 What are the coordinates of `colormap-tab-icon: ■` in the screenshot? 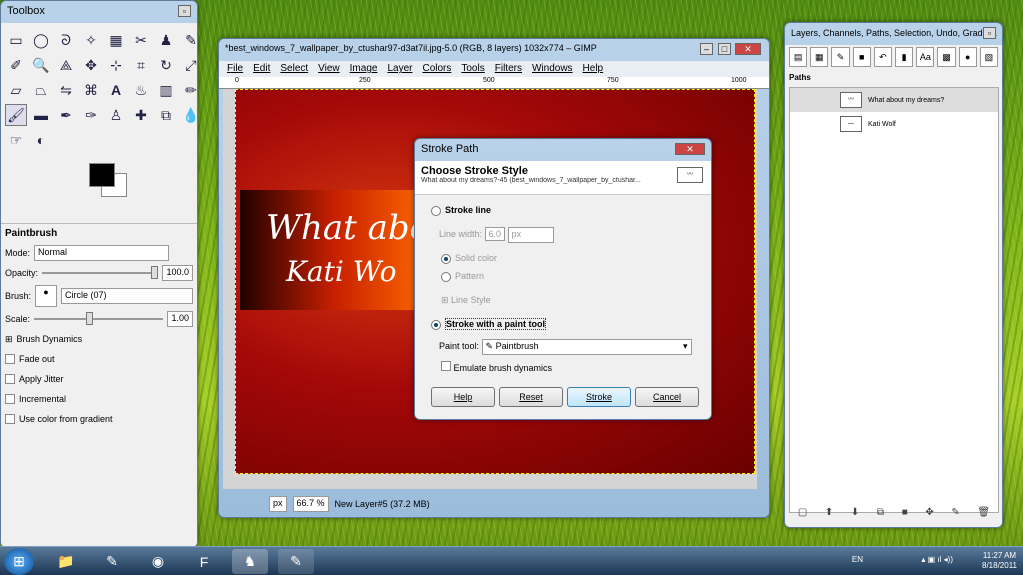 It's located at (861, 57).